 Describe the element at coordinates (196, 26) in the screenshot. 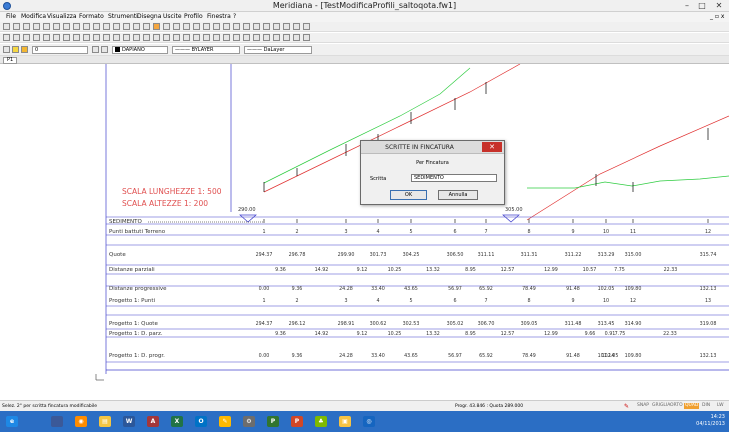

I see `text-icon` at that location.